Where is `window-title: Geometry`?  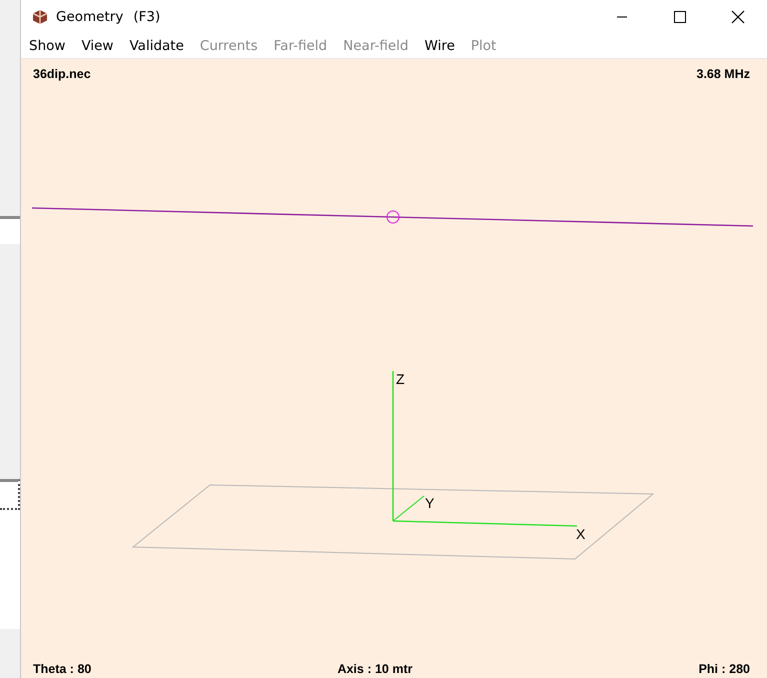 window-title: Geometry is located at coordinates (90, 16).